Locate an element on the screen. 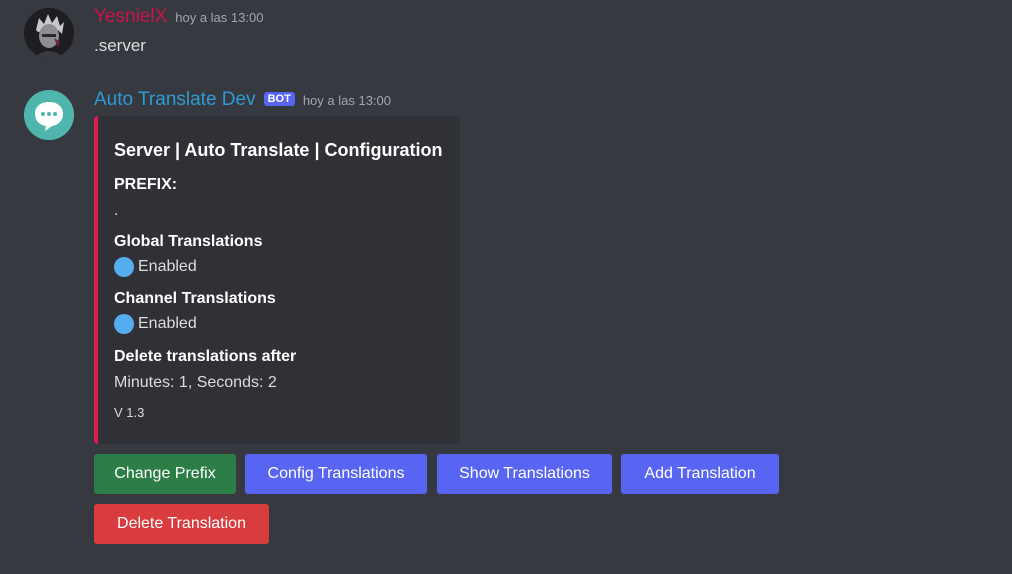 The width and height of the screenshot is (1012, 574). user-message-content: .server is located at coordinates (120, 45).